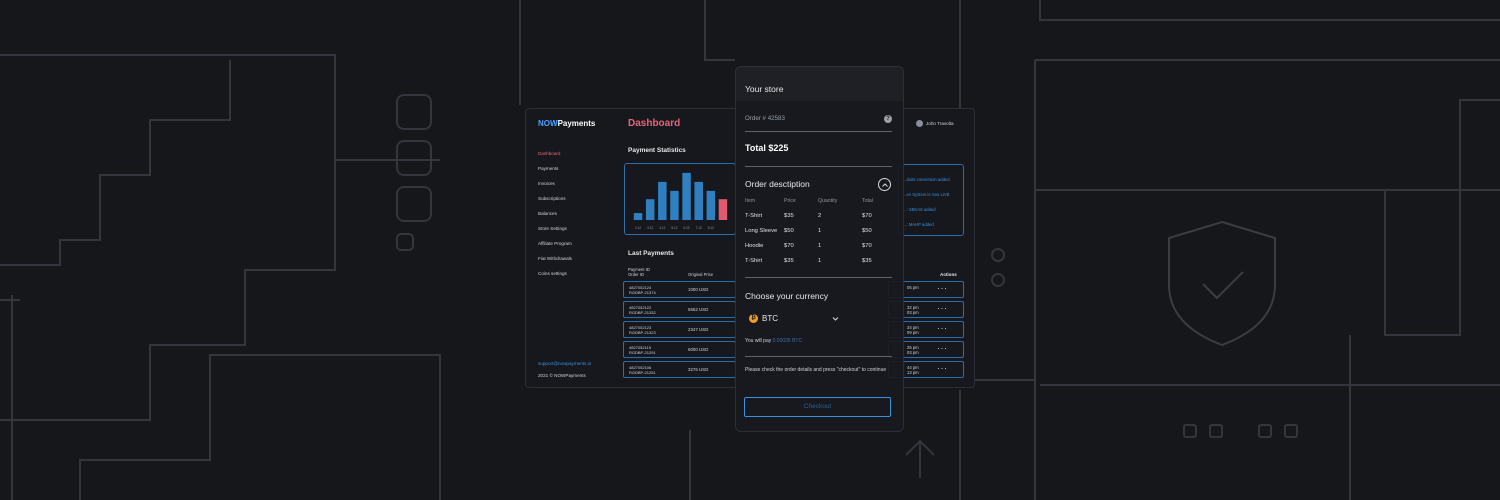 The image size is (1500, 500). I want to click on user-name: John Travolta, so click(940, 123).